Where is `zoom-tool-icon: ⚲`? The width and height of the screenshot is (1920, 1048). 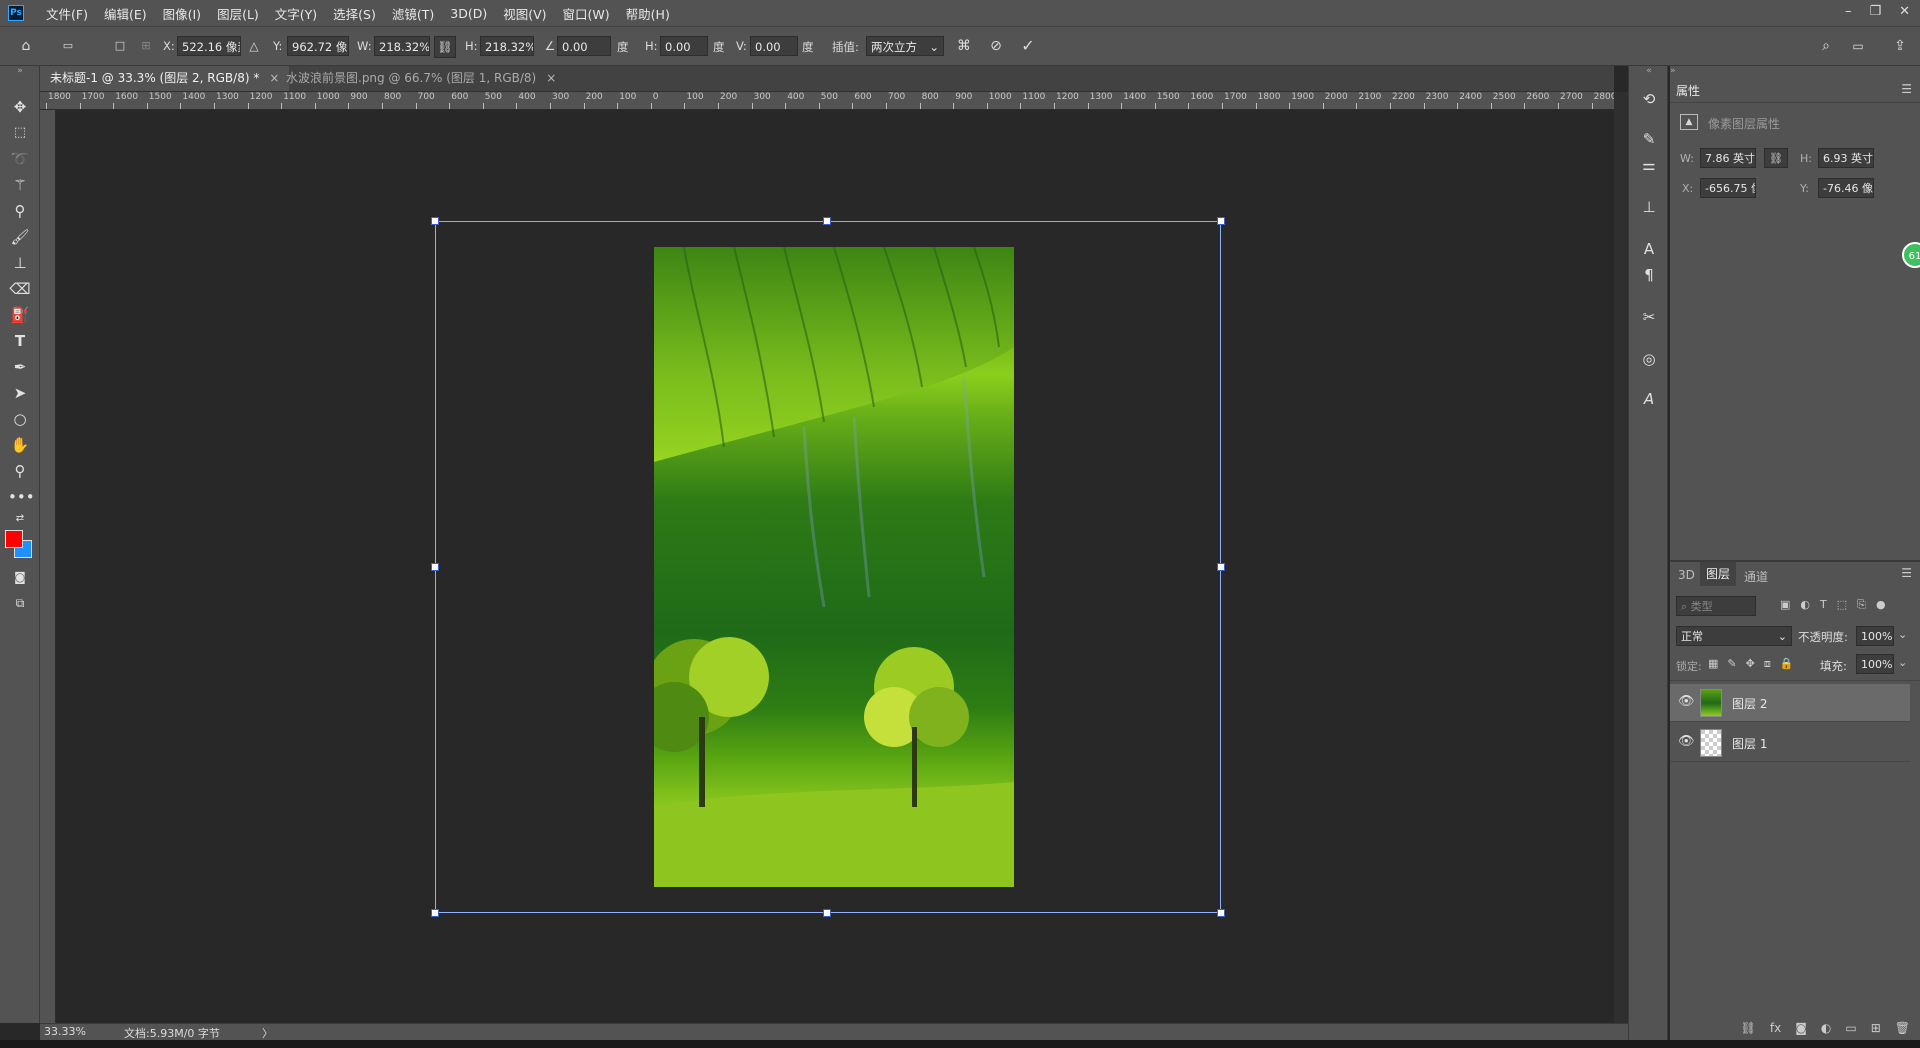
zoom-tool-icon: ⚲ is located at coordinates (20, 471).